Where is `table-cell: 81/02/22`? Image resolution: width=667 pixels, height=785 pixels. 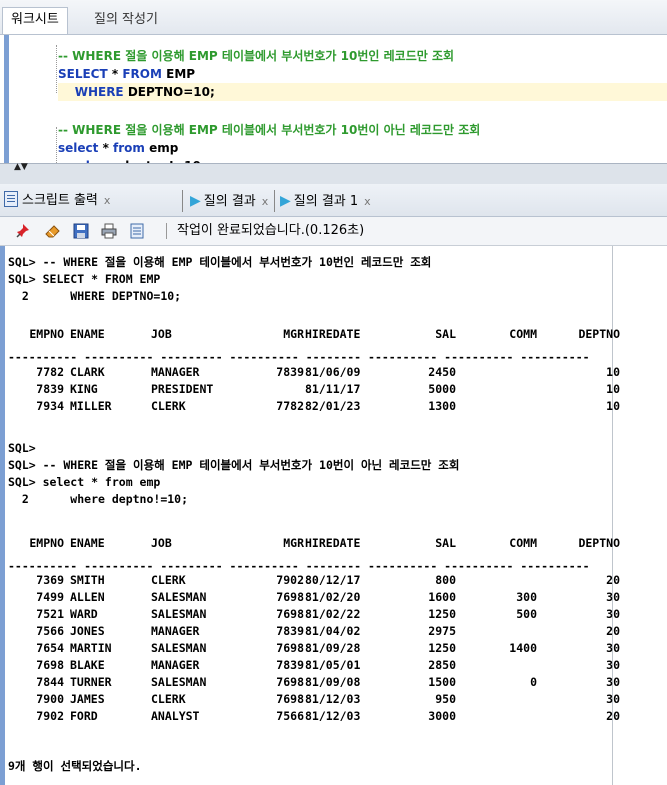 table-cell: 81/02/22 is located at coordinates (333, 614).